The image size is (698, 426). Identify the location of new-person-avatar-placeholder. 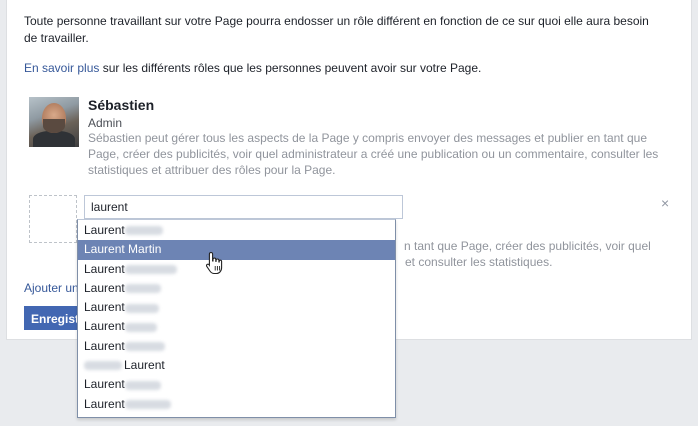
(53, 219).